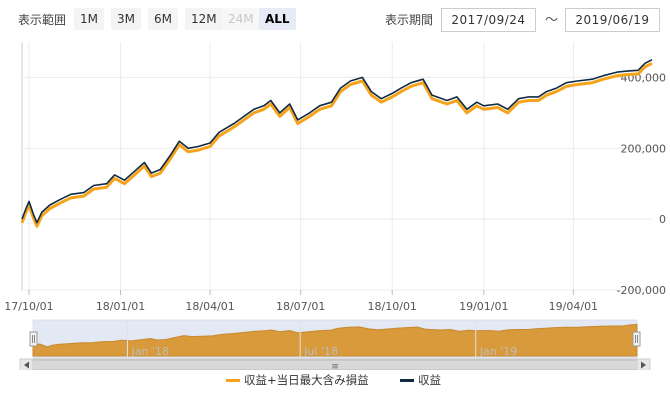  Describe the element at coordinates (300, 306) in the screenshot. I see `x-tick-label: 18/07/01` at that location.